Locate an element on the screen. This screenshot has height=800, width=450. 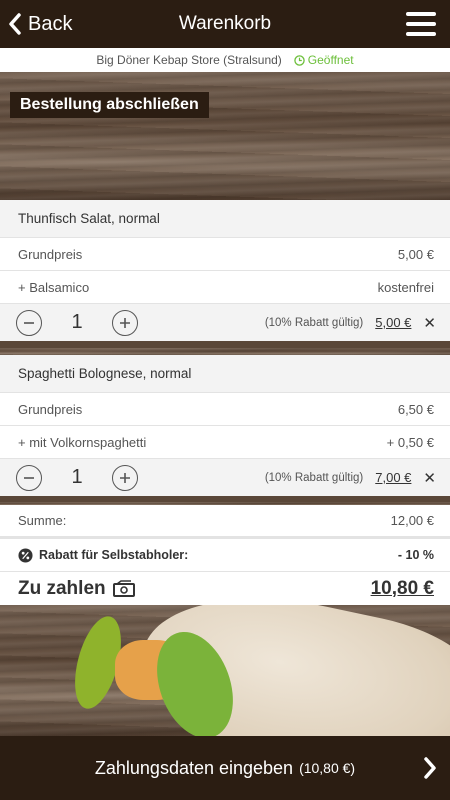
clock-icon is located at coordinates (299, 60).